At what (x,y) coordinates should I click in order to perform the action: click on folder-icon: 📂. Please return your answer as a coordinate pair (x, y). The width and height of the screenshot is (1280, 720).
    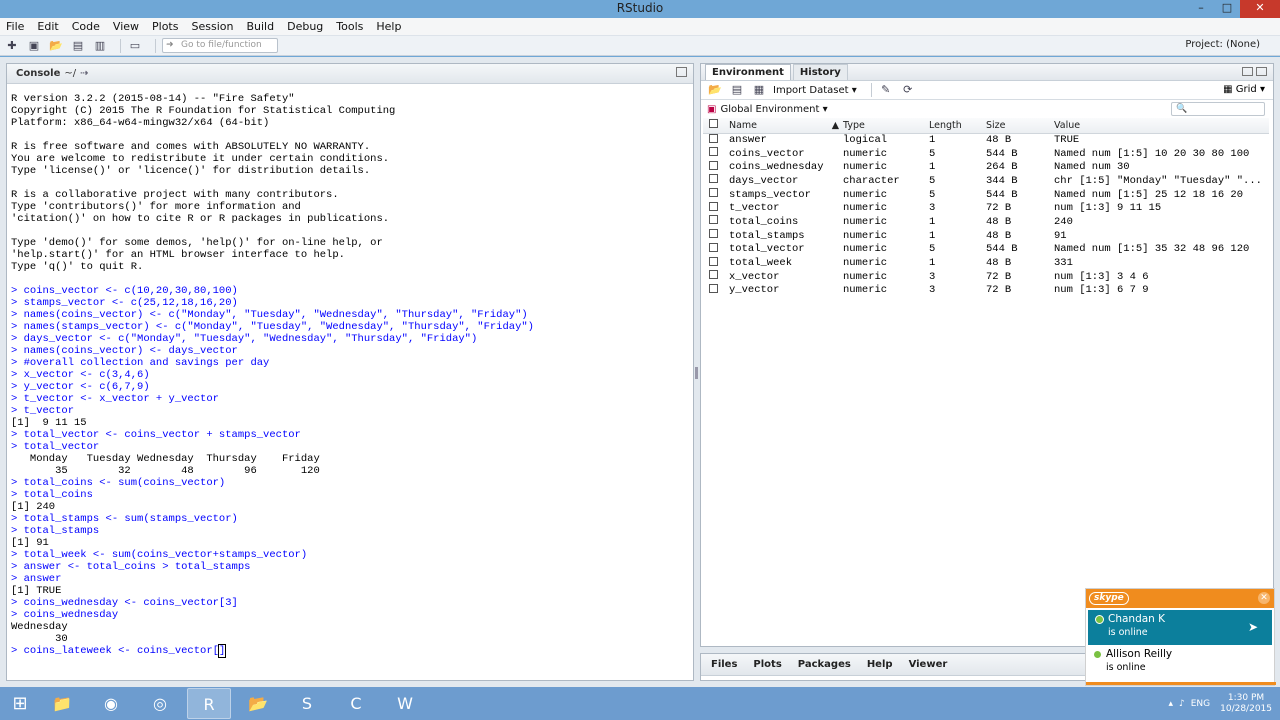
    Looking at the image, I should click on (258, 703).